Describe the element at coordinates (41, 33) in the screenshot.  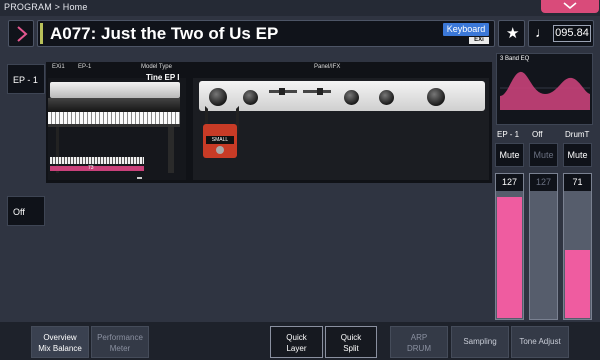
I see `category-accent` at that location.